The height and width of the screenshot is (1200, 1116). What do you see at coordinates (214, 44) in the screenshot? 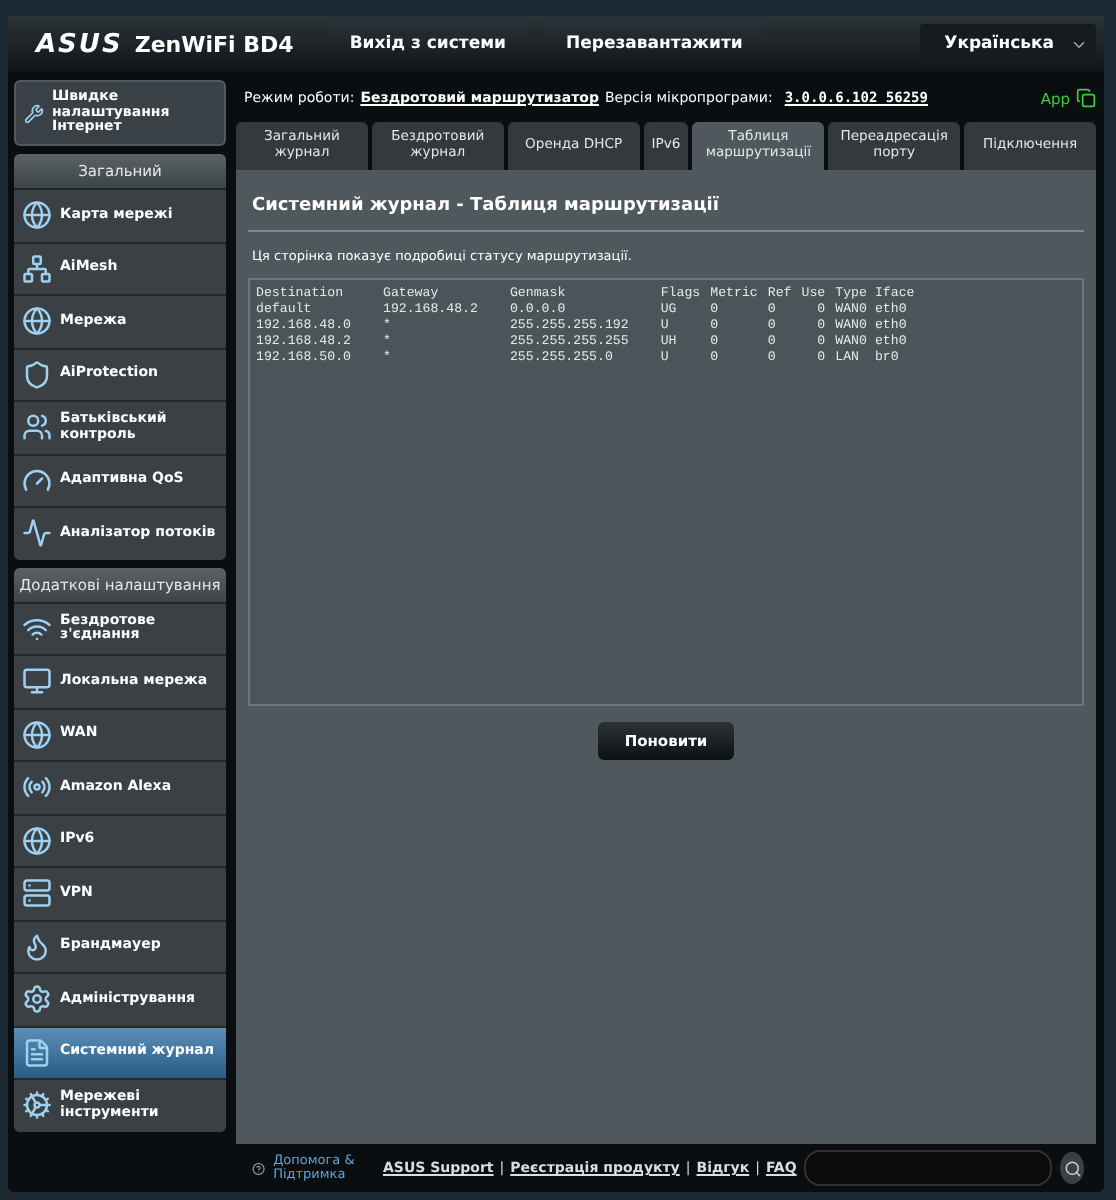
I see `model-name: ZenWiFi BD4` at bounding box center [214, 44].